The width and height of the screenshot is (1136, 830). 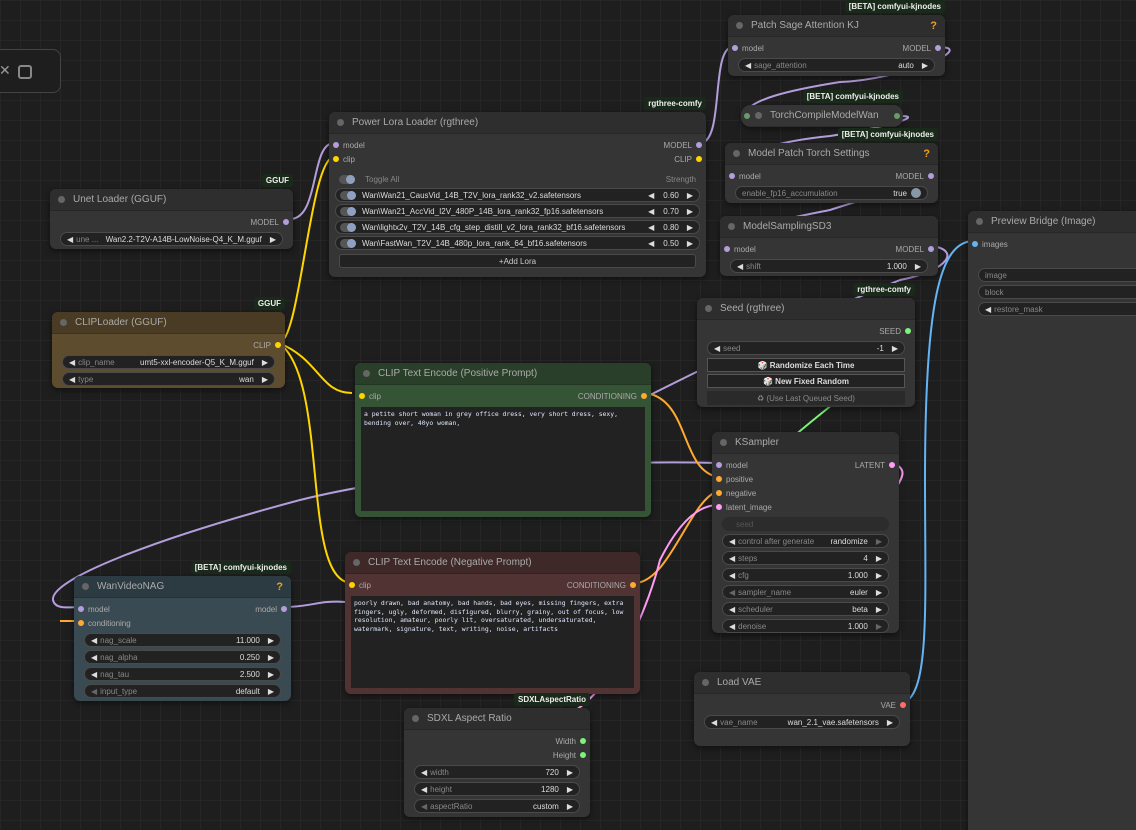 I want to click on randomize-each-time-button: 🎲 Randomize Each Time, so click(x=806, y=365).